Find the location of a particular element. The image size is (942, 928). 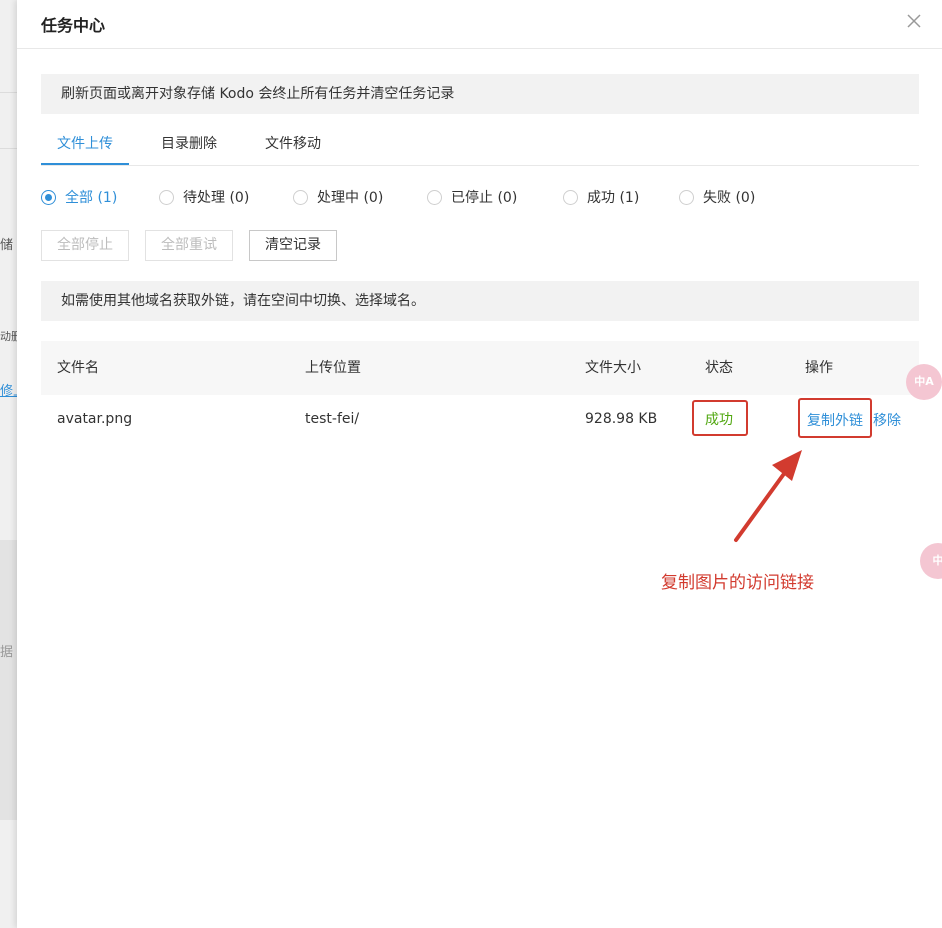

filter-label: 成功 (1) is located at coordinates (613, 198).